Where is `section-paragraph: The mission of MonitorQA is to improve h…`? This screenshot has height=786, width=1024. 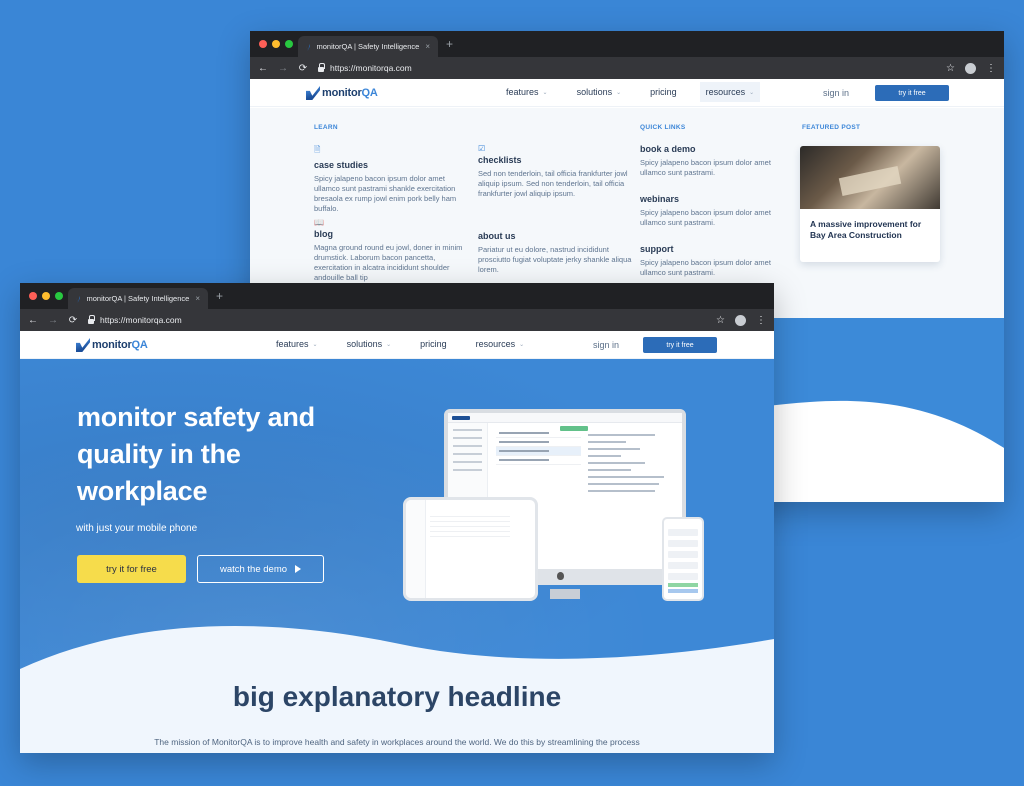 section-paragraph: The mission of MonitorQA is to improve h… is located at coordinates (397, 742).